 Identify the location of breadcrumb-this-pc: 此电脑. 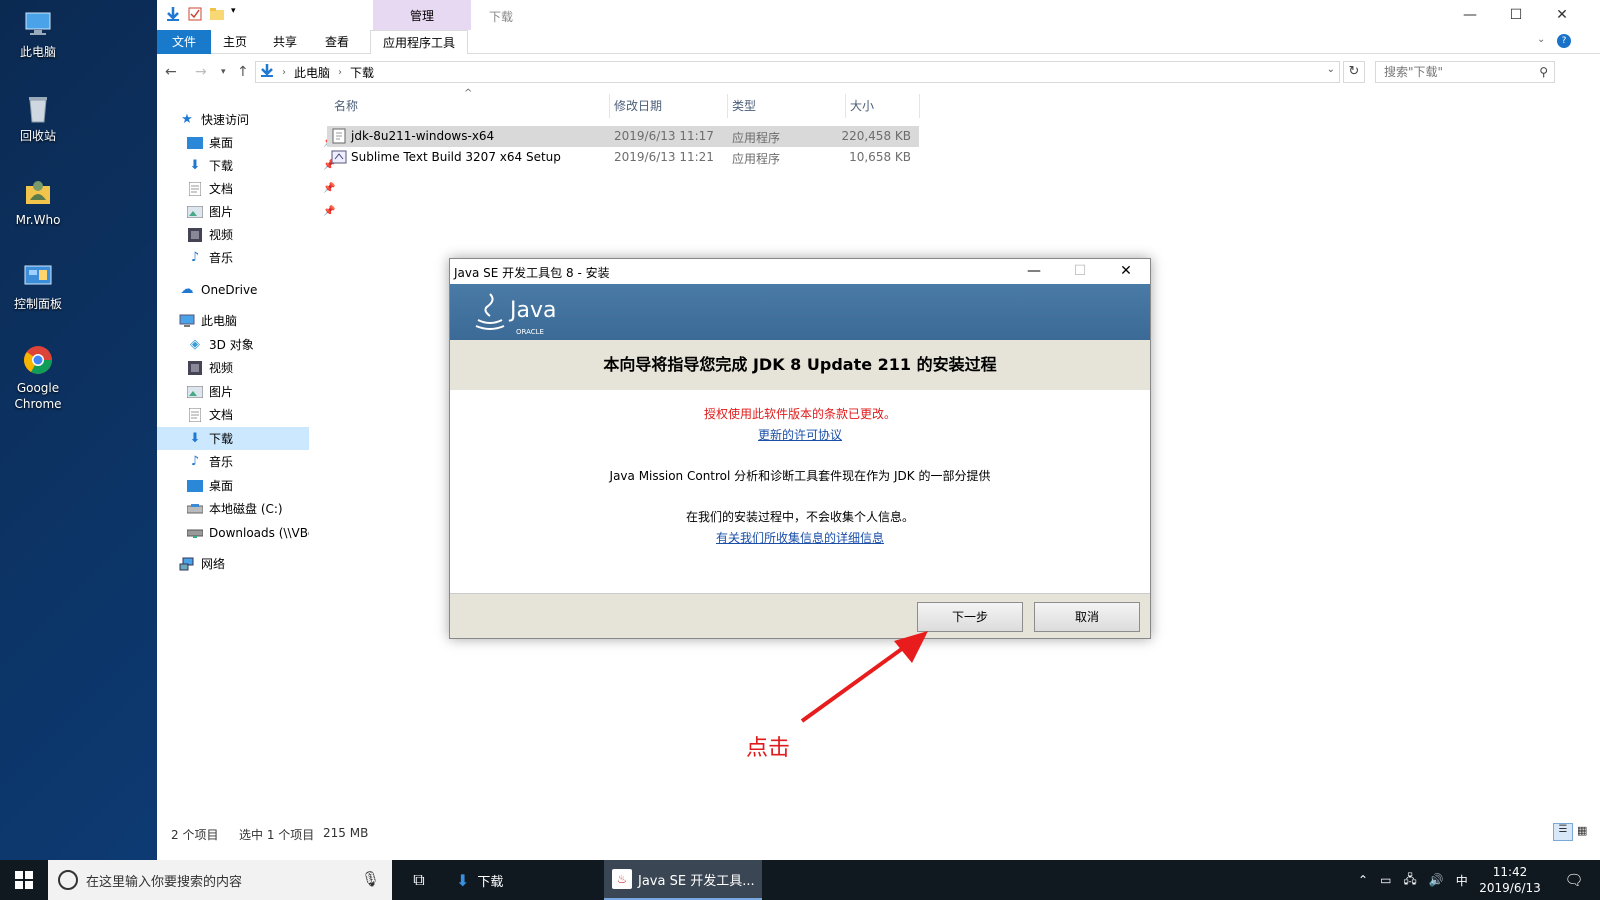
(312, 72).